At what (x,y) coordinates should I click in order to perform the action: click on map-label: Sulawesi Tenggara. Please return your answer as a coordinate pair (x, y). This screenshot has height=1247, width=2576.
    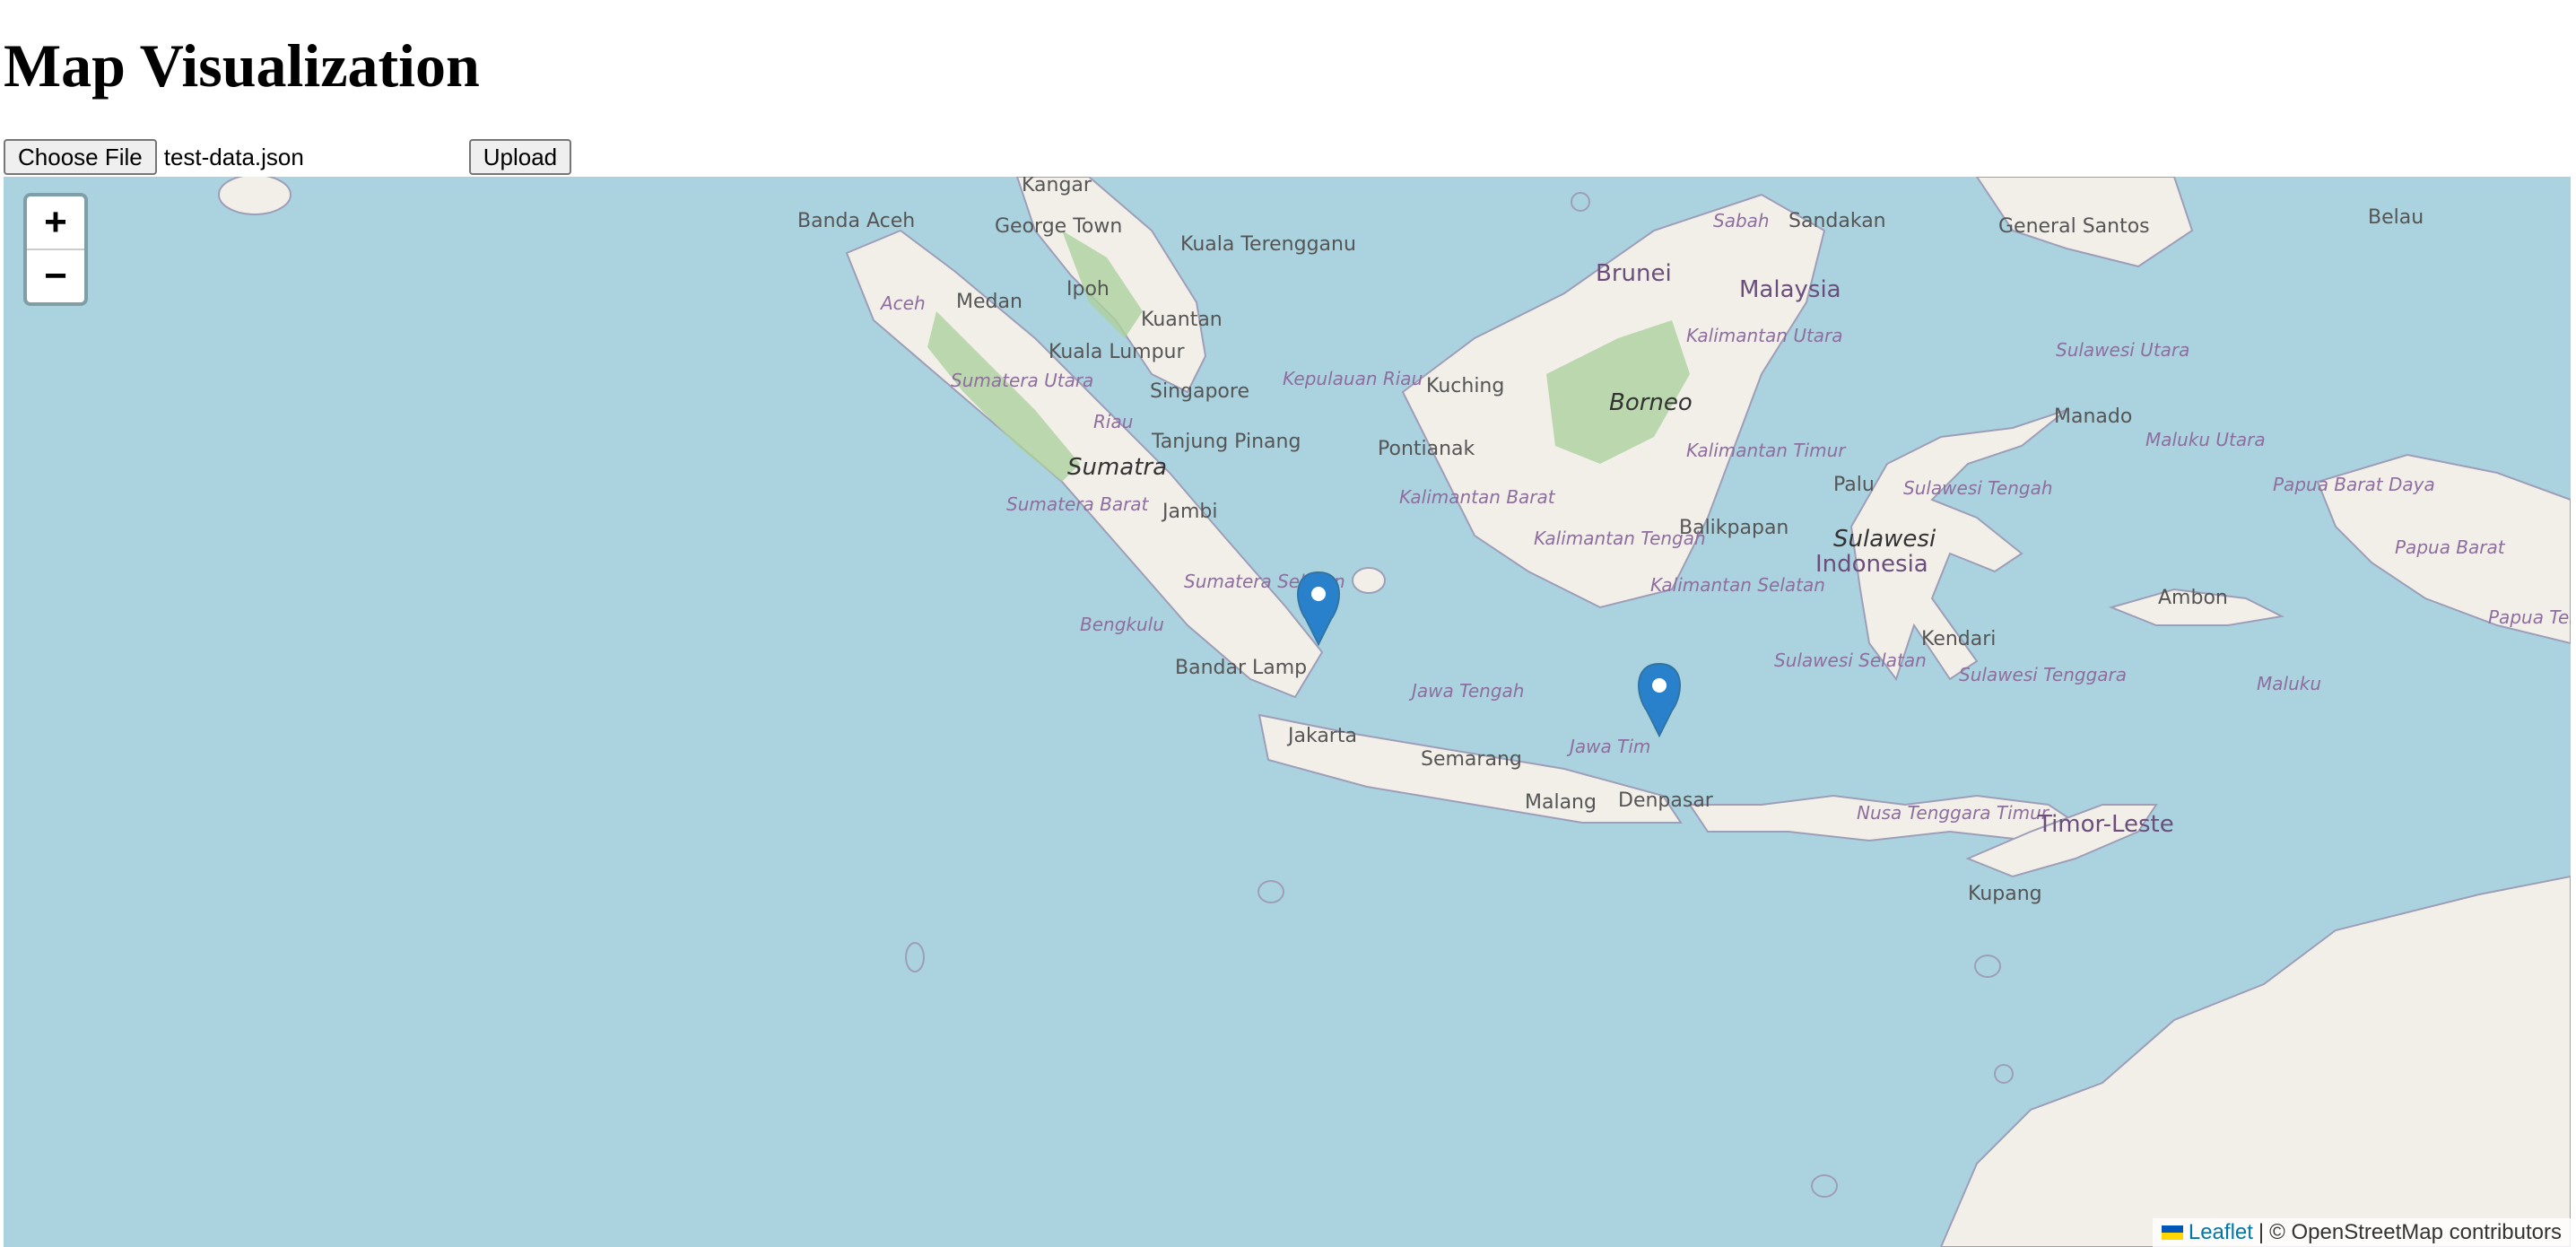
    Looking at the image, I should click on (2043, 674).